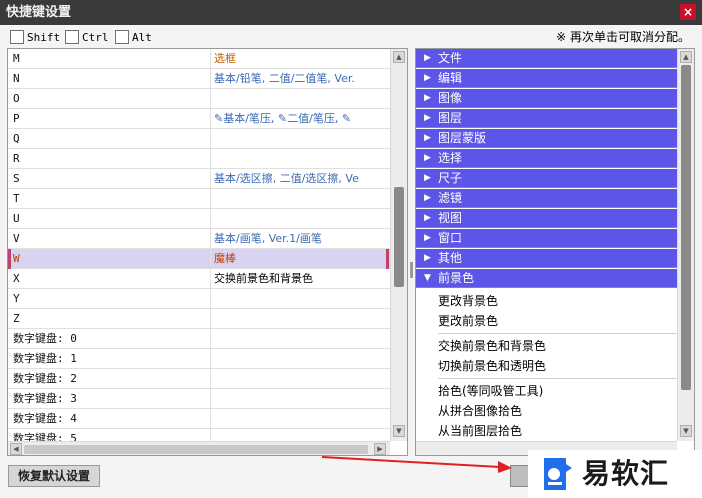 The width and height of the screenshot is (702, 498). Describe the element at coordinates (450, 178) in the screenshot. I see `category-label: 尺子` at that location.